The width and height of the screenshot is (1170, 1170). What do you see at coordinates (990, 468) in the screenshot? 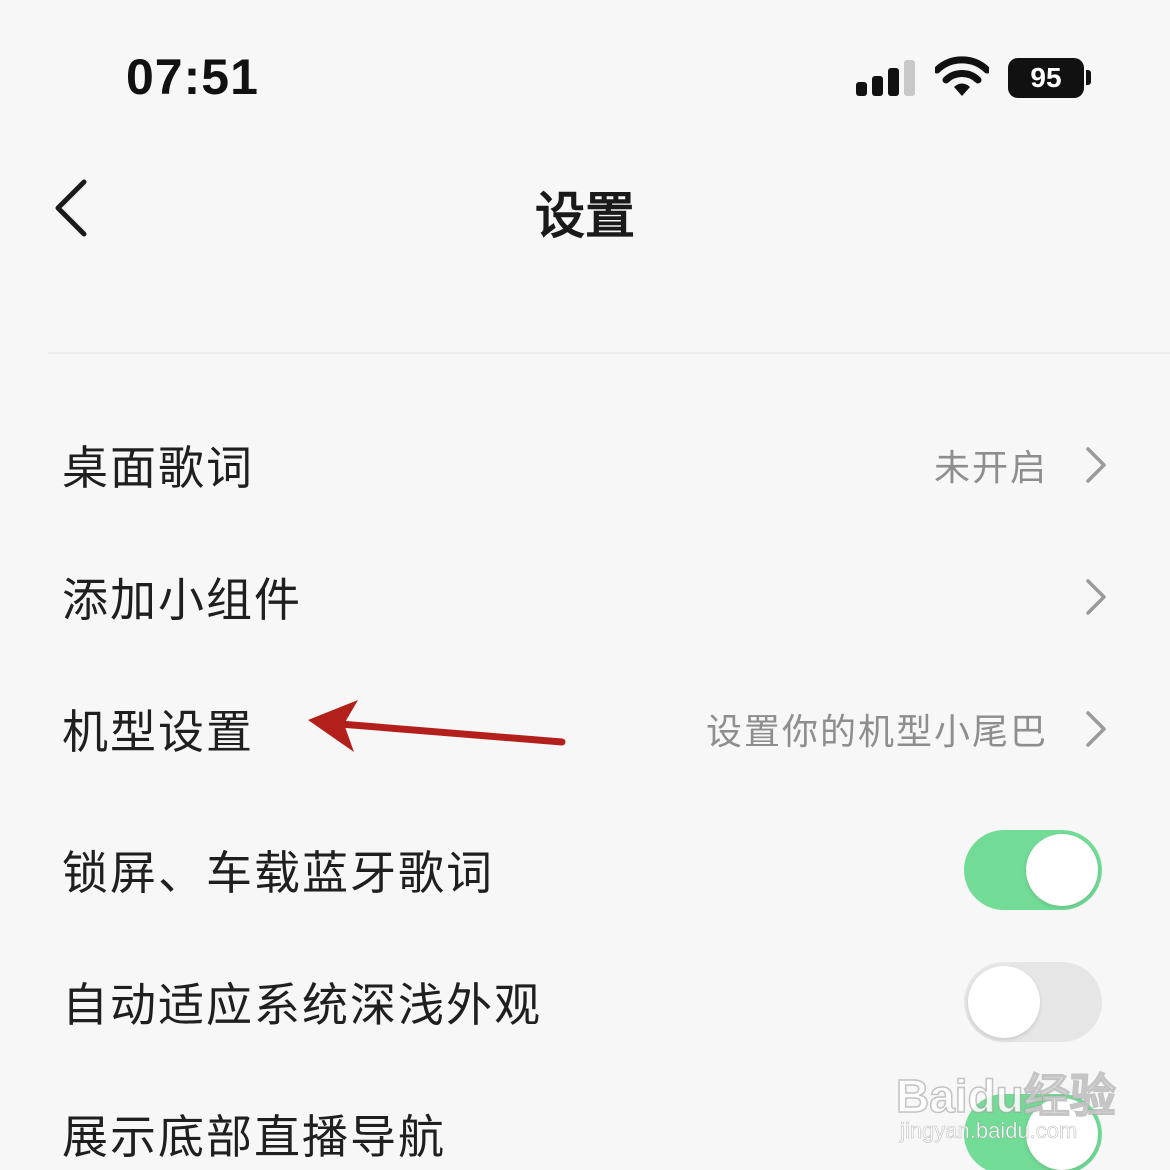
I see `row-value: 未开启` at bounding box center [990, 468].